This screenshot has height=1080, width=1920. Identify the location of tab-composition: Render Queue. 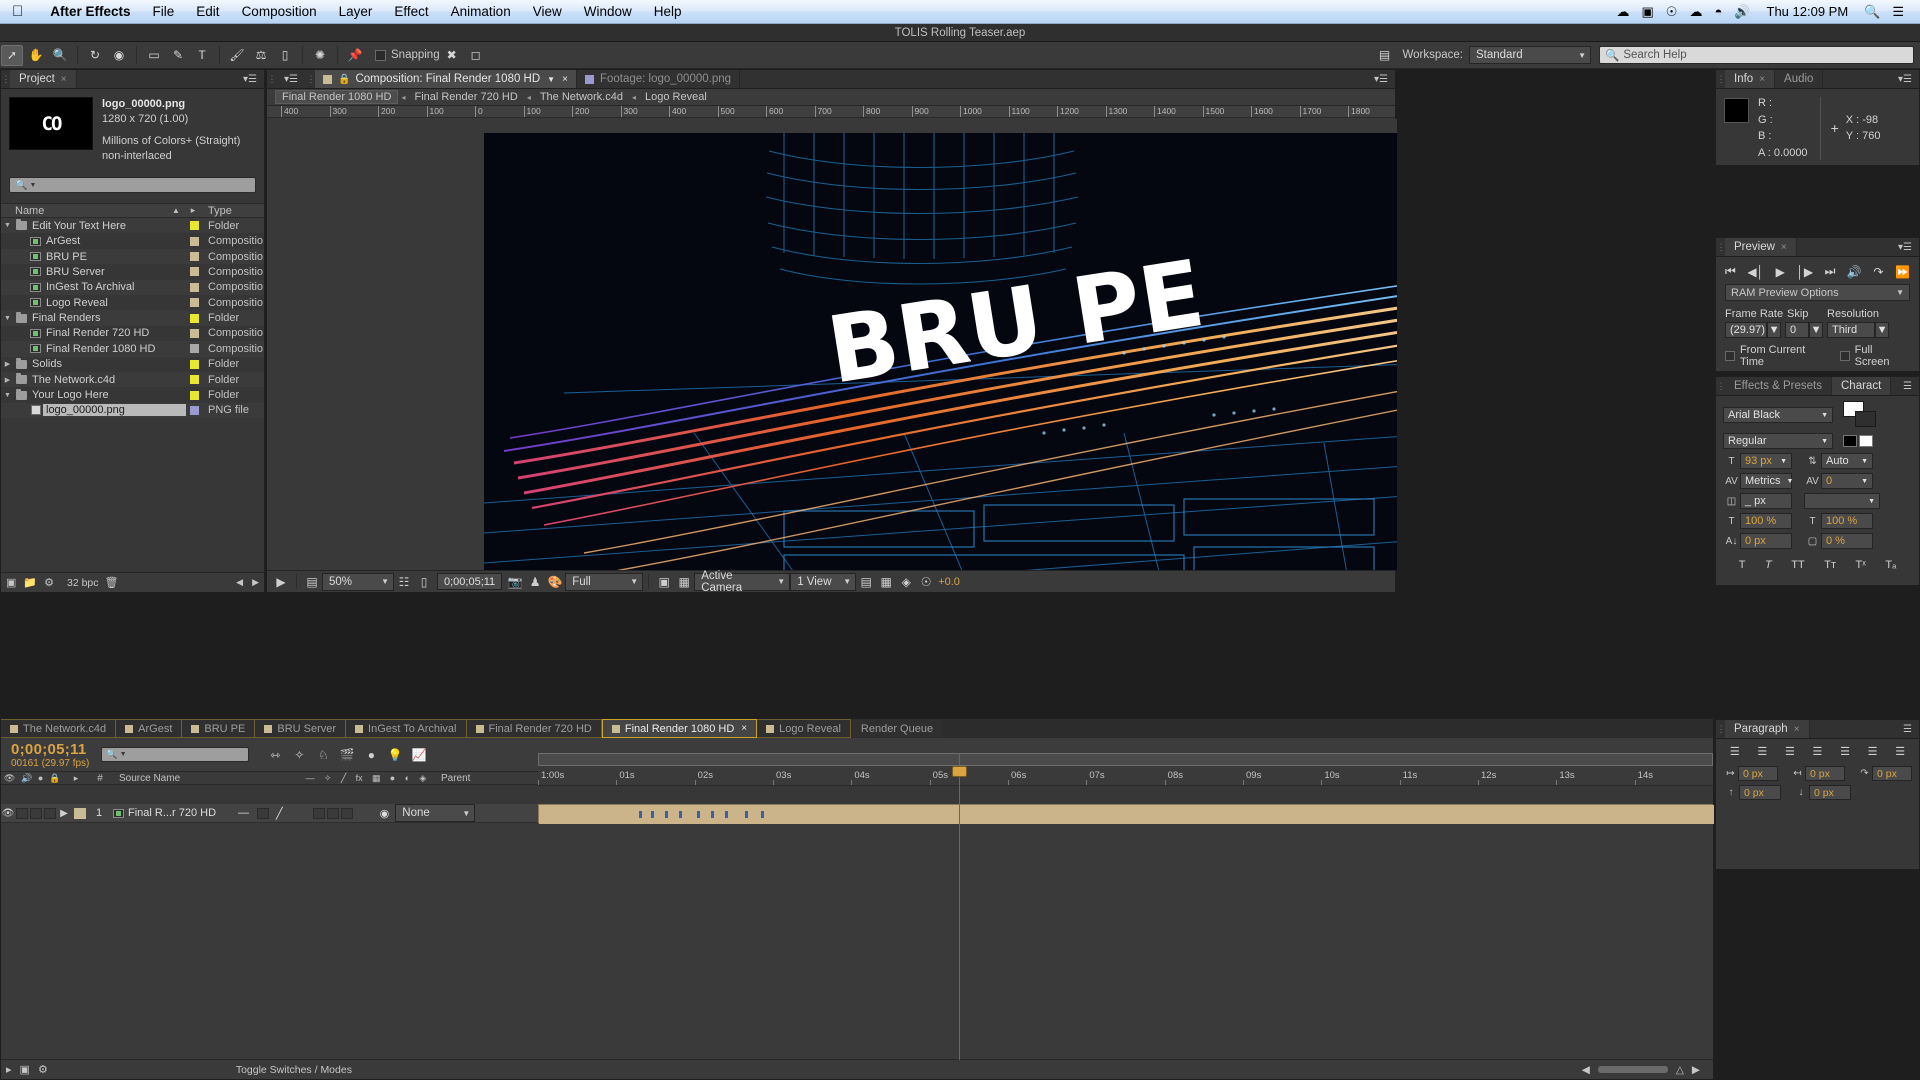
(897, 728).